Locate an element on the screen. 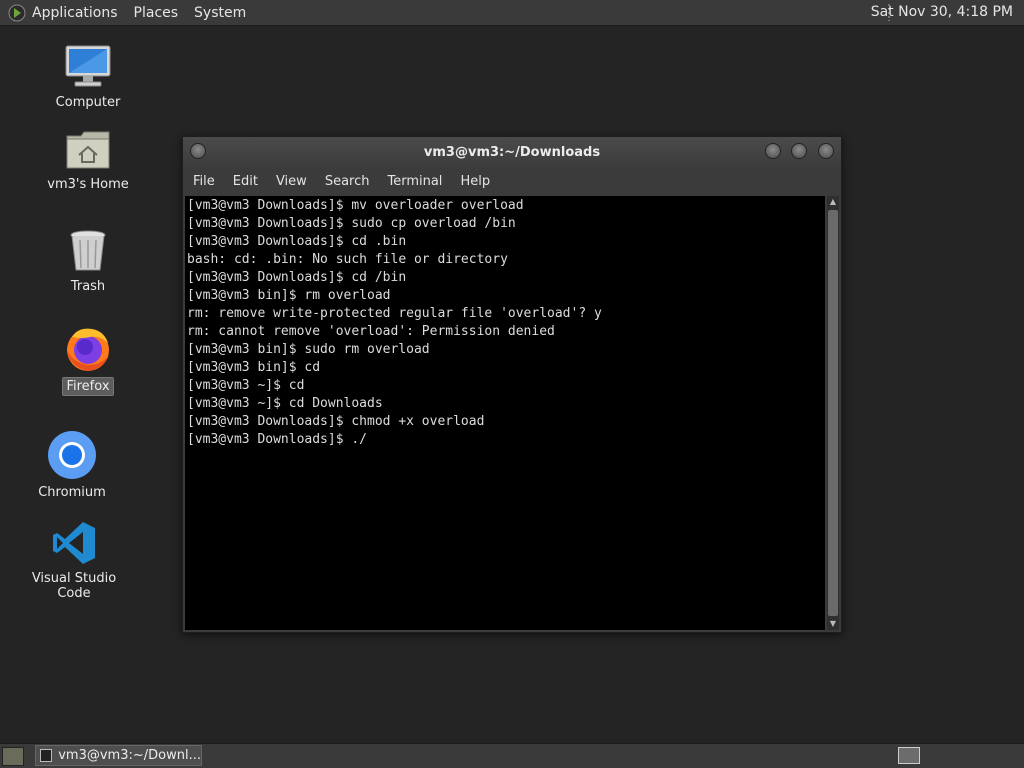  desktop-icon-vscode: Visual Studio Code is located at coordinates (74, 561).